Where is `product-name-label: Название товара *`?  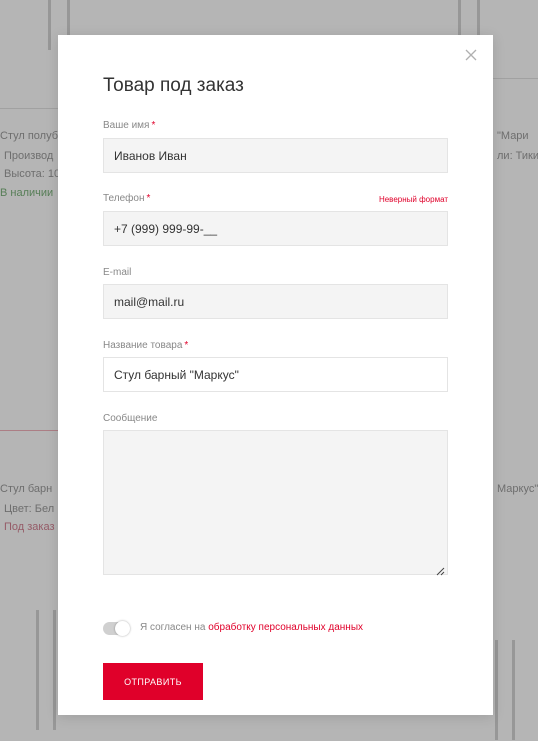 product-name-label: Название товара * is located at coordinates (146, 345).